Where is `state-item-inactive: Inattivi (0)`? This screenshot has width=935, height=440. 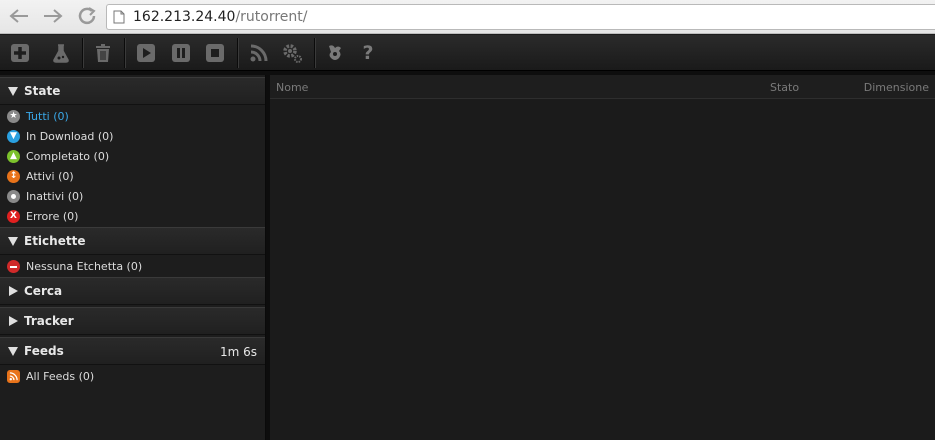 state-item-inactive: Inattivi (0) is located at coordinates (132, 196).